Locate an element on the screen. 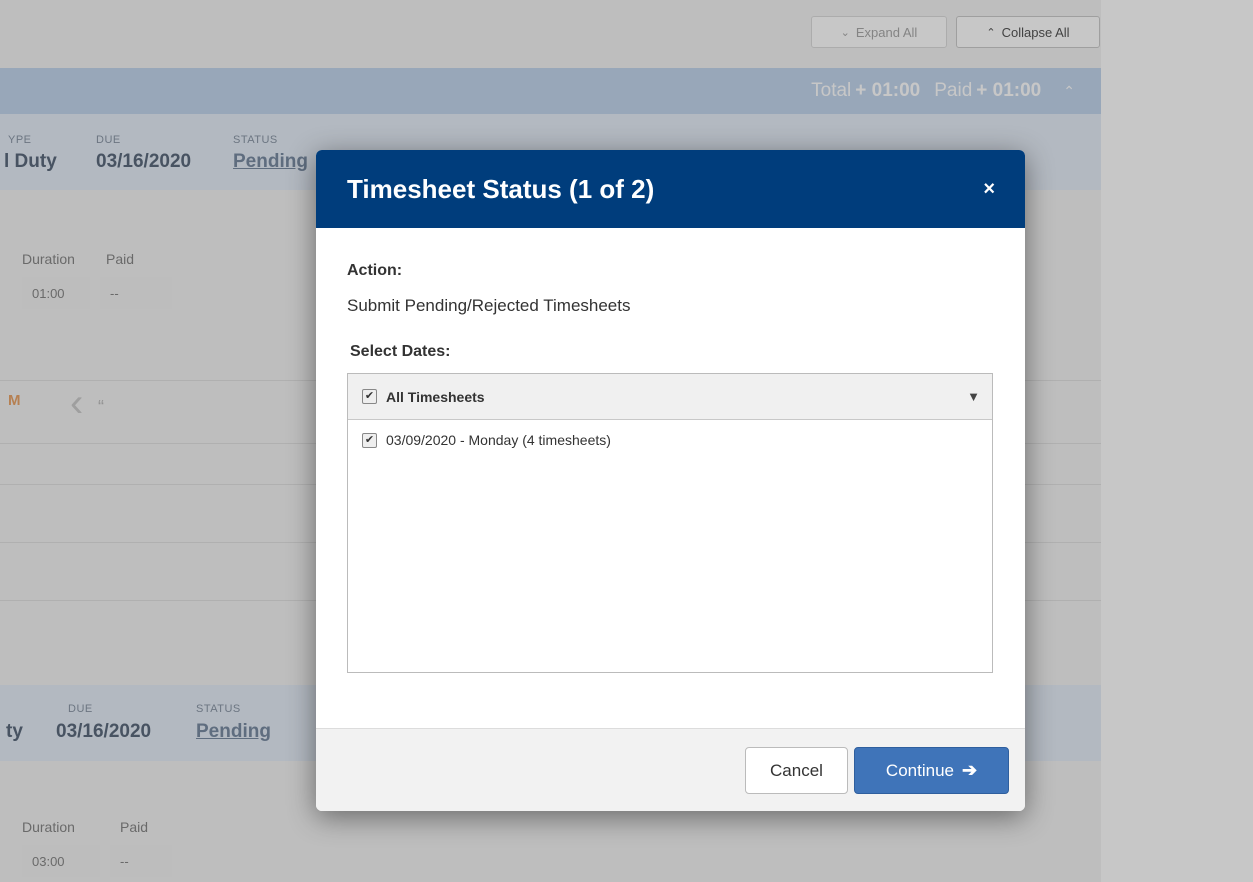  date-checkbox: ✔ is located at coordinates (369, 440).